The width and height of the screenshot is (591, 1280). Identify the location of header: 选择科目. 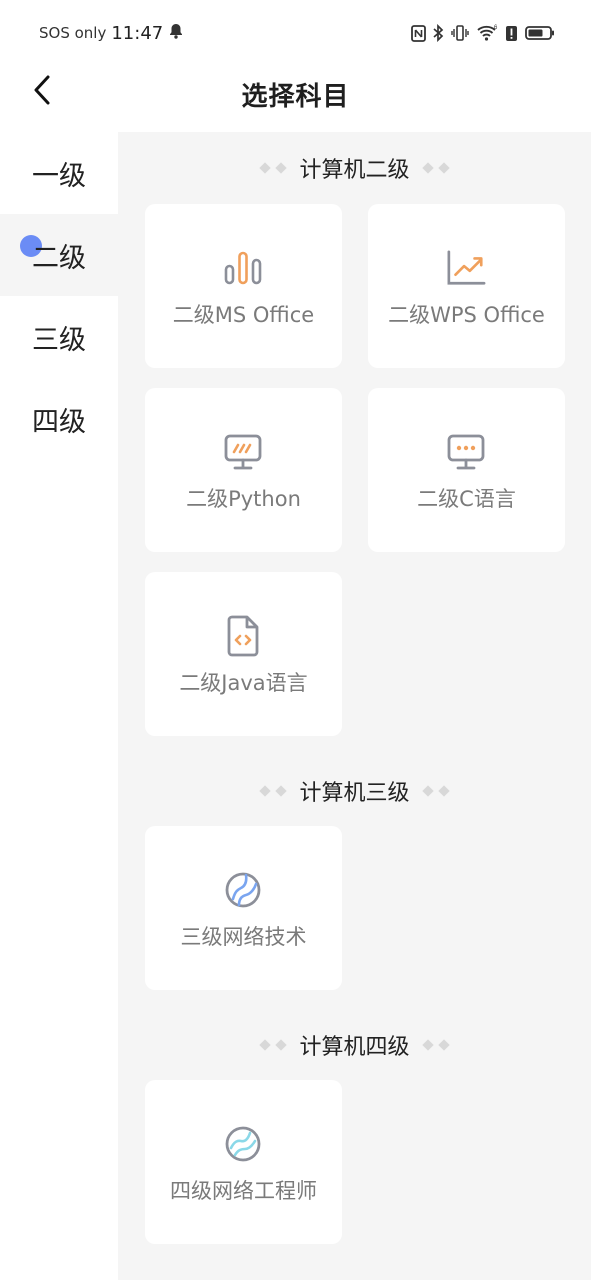
(295, 99).